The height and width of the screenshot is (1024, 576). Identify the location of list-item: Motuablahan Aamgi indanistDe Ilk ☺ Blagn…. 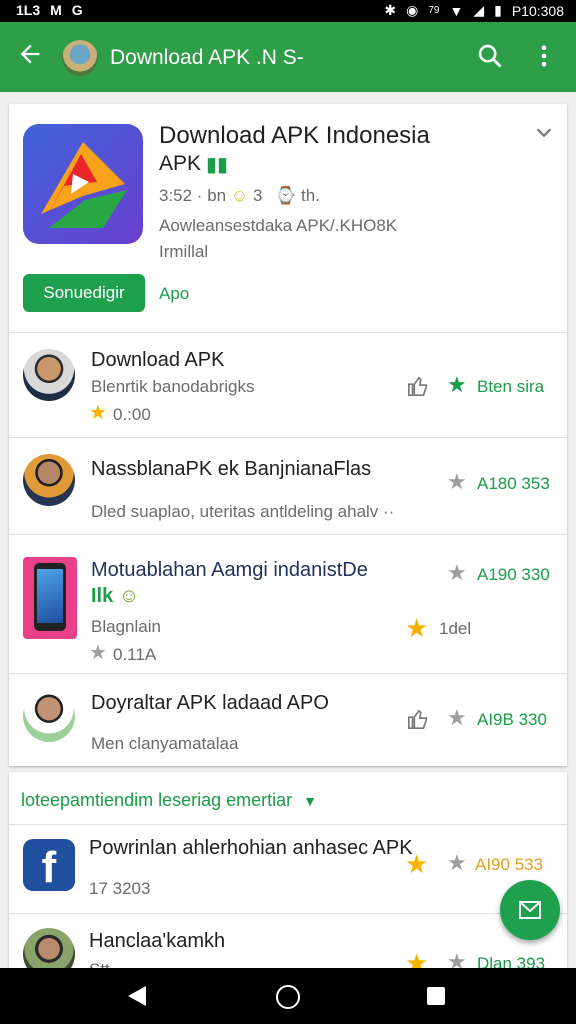
(288, 604).